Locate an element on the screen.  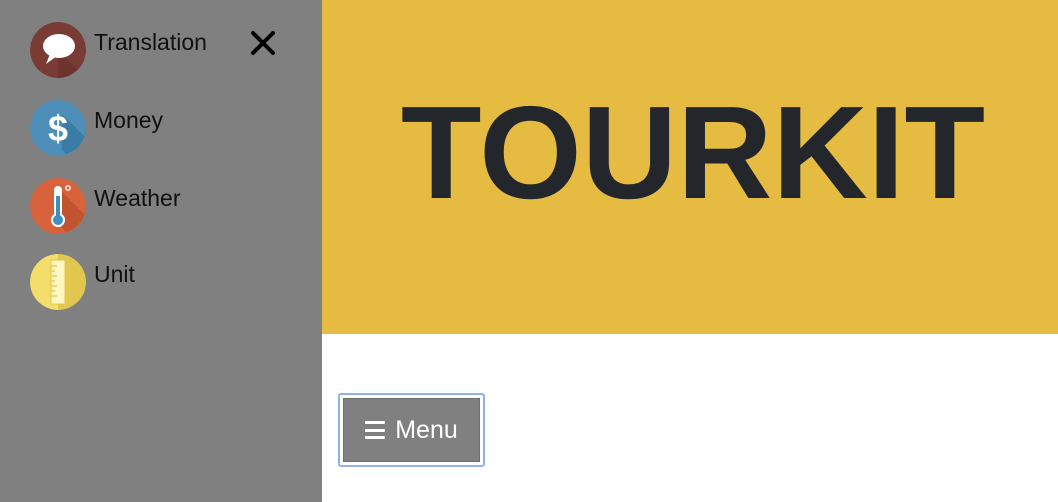
sidebar-item-unit: Unit is located at coordinates (82, 282).